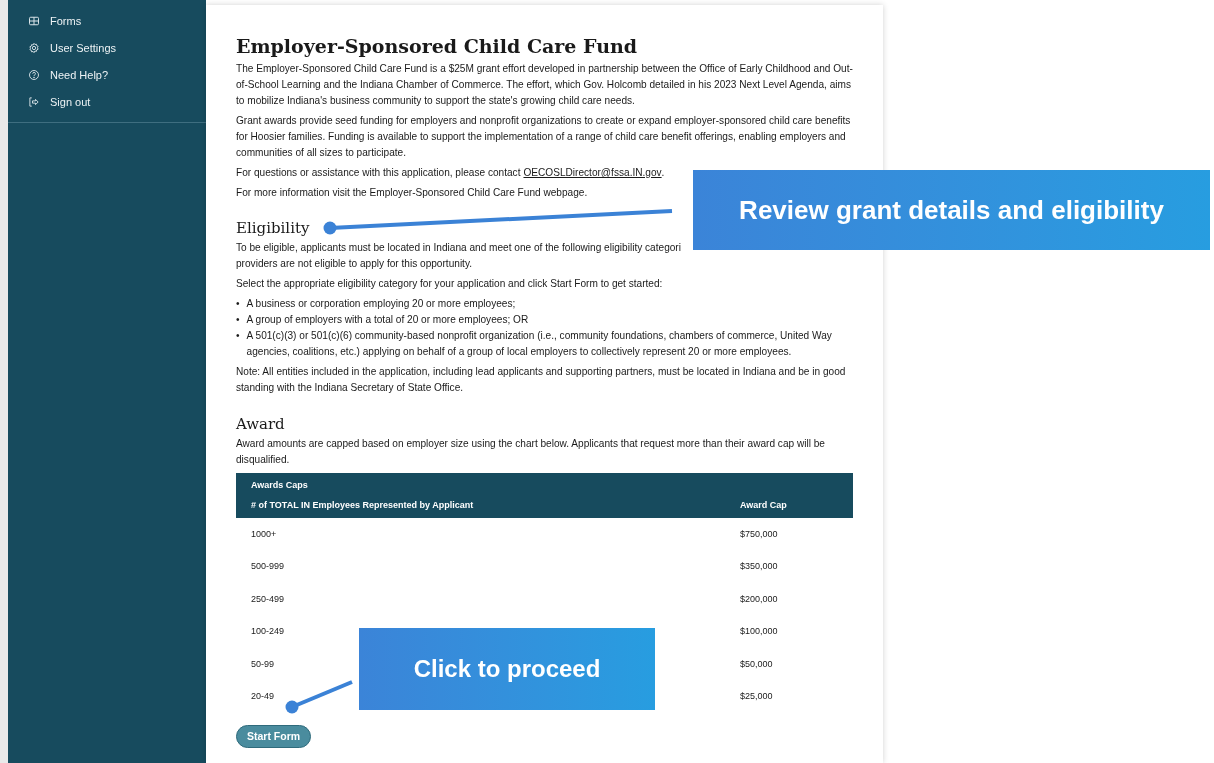 The width and height of the screenshot is (1214, 763). I want to click on table-cell: $50,000, so click(756, 663).